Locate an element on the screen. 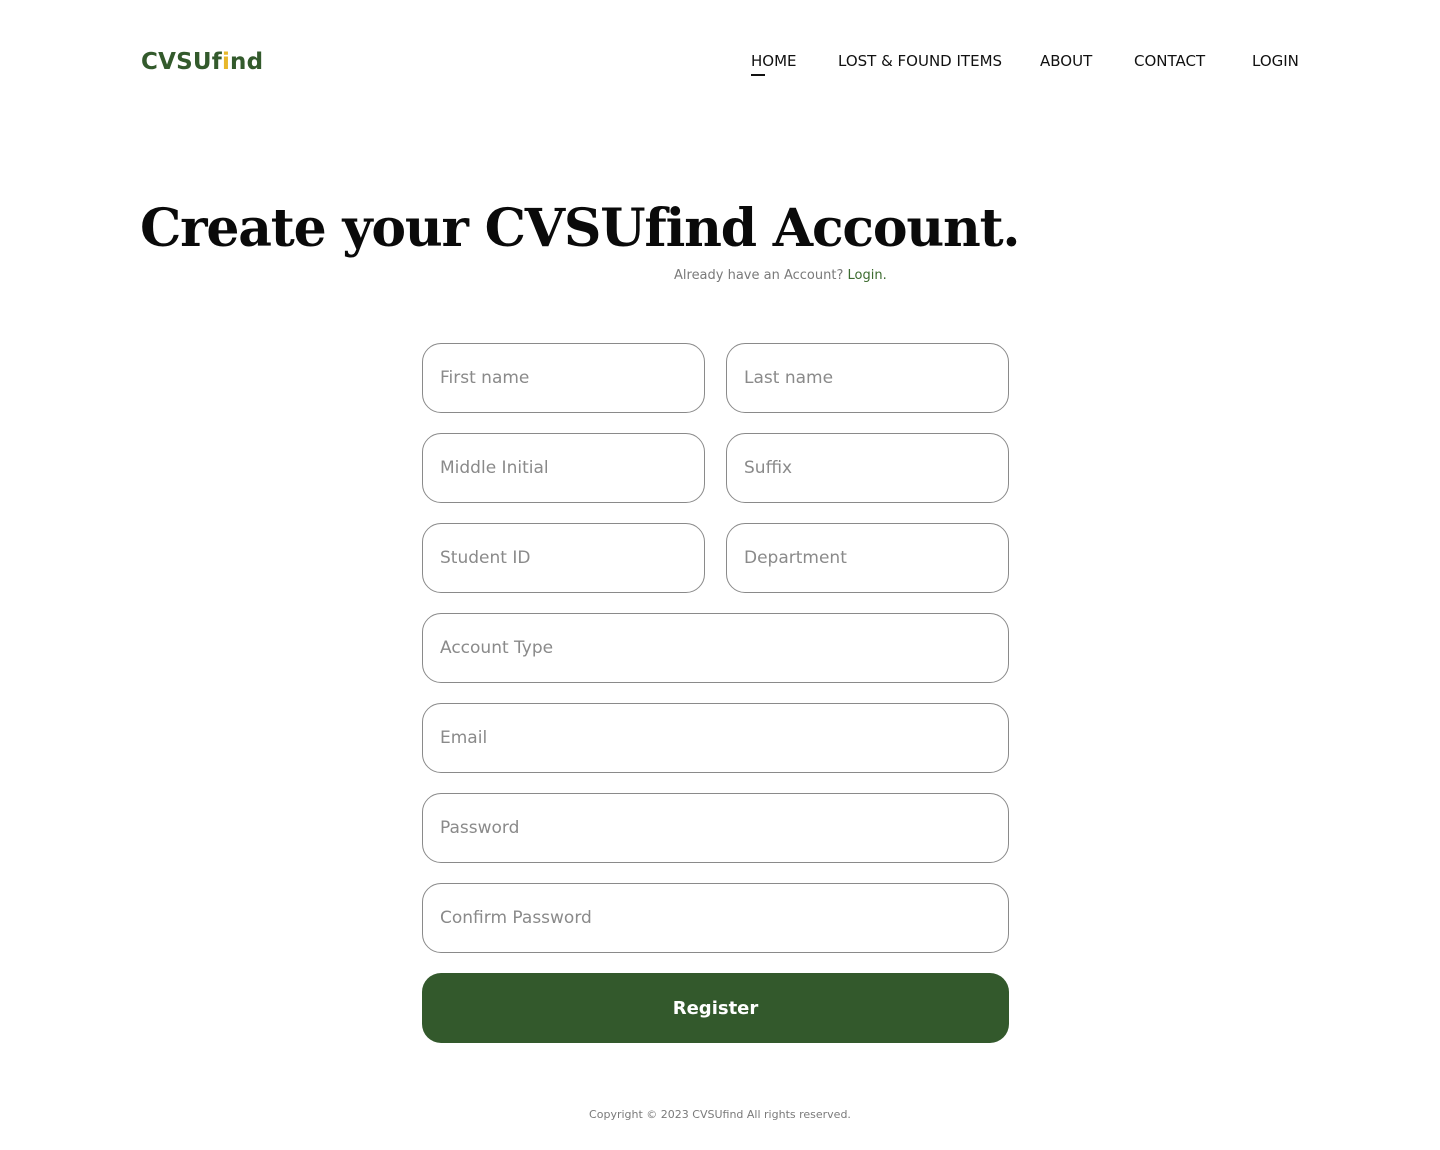  middle-initial-input is located at coordinates (563, 468).